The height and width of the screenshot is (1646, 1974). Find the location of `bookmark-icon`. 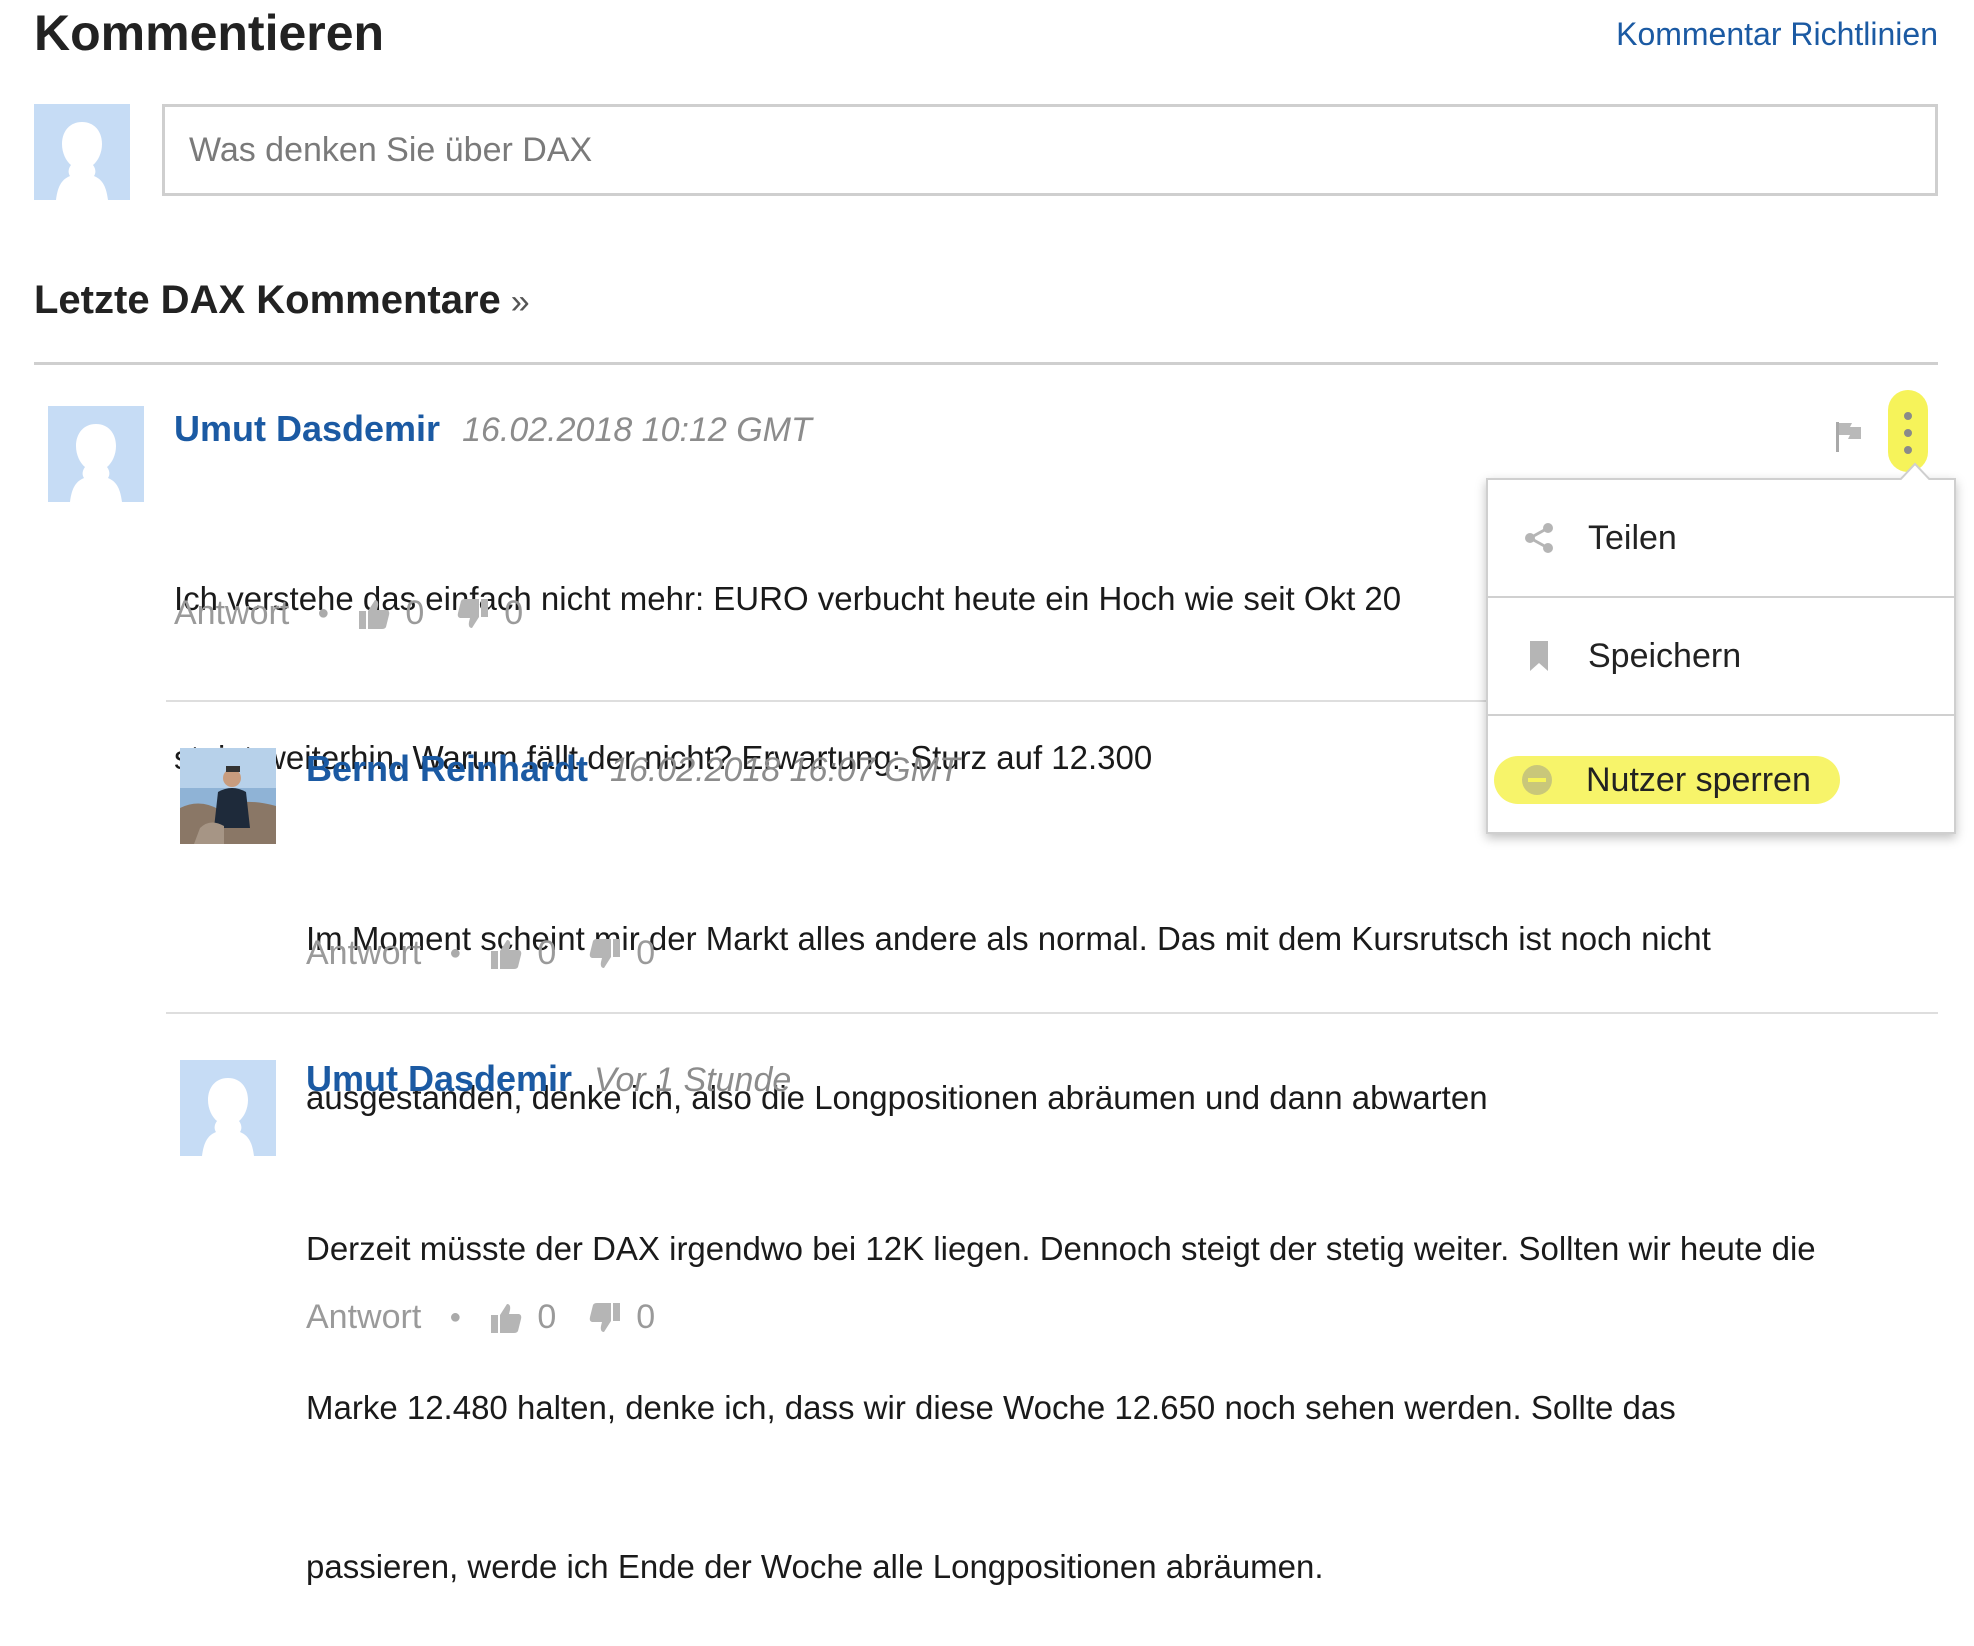

bookmark-icon is located at coordinates (1539, 656).